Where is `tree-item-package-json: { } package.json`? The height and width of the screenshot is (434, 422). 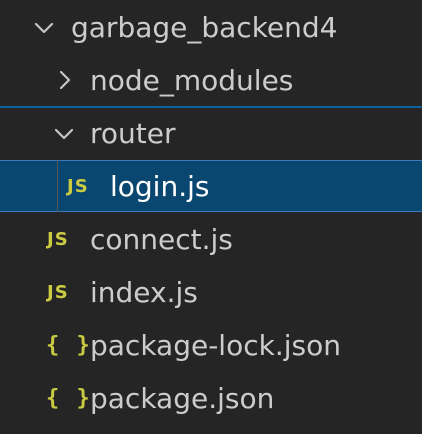 tree-item-package-json: { } package.json is located at coordinates (211, 399).